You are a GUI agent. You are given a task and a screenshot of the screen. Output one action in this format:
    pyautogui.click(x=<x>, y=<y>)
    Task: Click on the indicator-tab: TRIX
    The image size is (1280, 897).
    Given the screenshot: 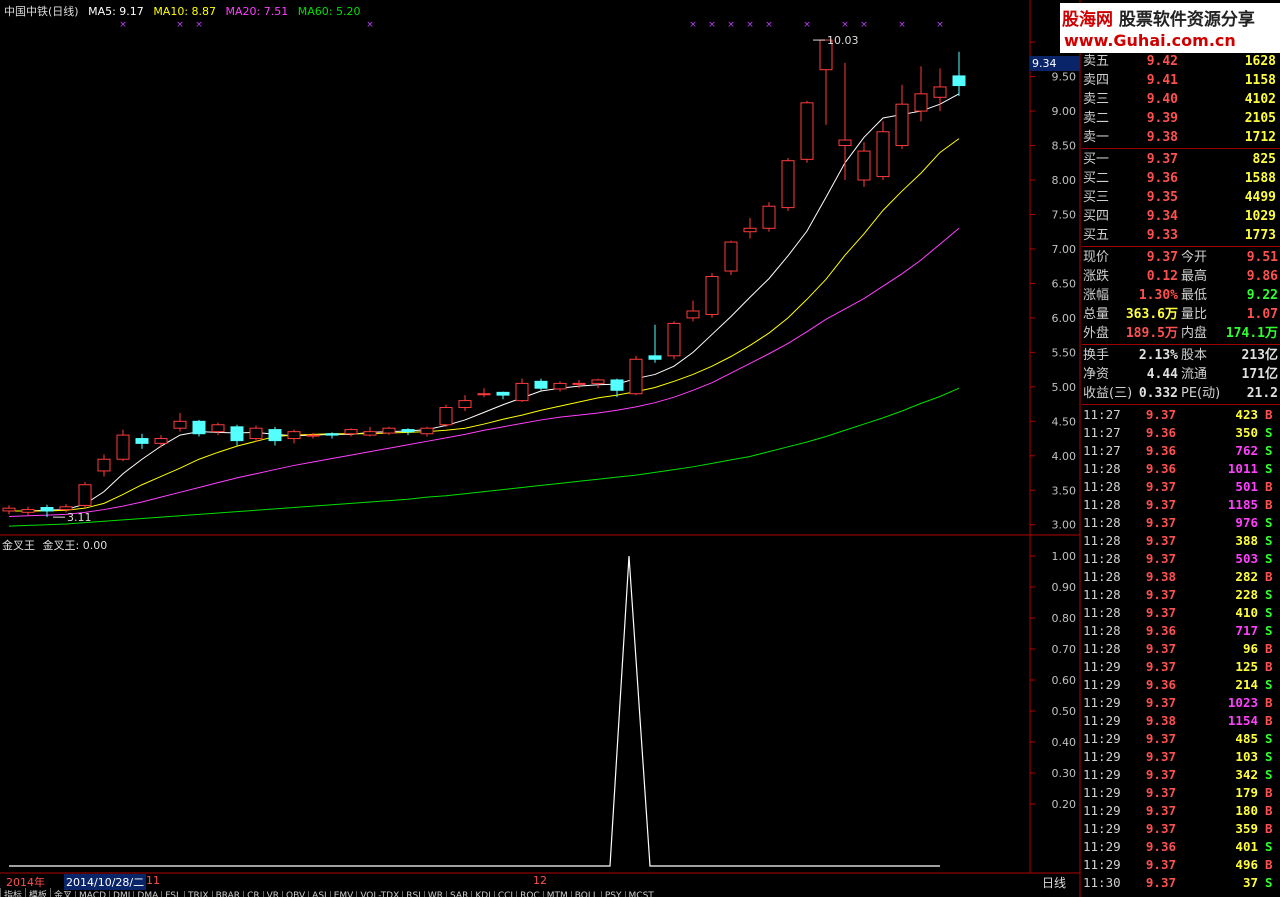 What is the action you would take?
    pyautogui.click(x=198, y=894)
    